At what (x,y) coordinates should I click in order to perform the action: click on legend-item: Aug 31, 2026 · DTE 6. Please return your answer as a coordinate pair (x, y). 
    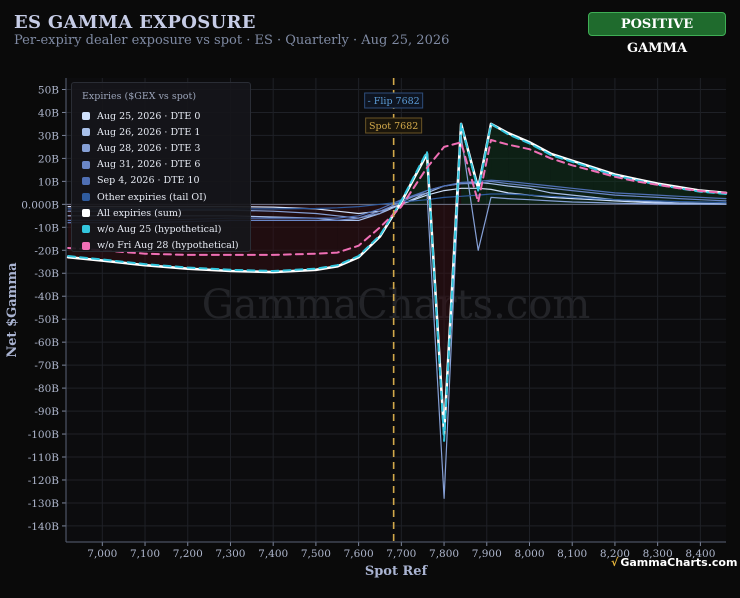
    Looking at the image, I should click on (161, 165).